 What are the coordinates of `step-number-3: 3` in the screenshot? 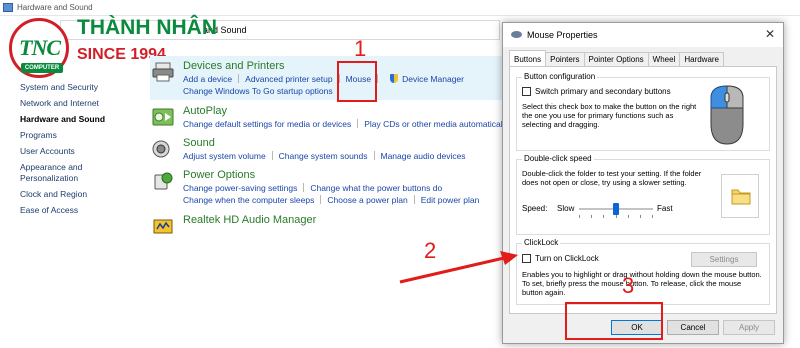 It's located at (628, 285).